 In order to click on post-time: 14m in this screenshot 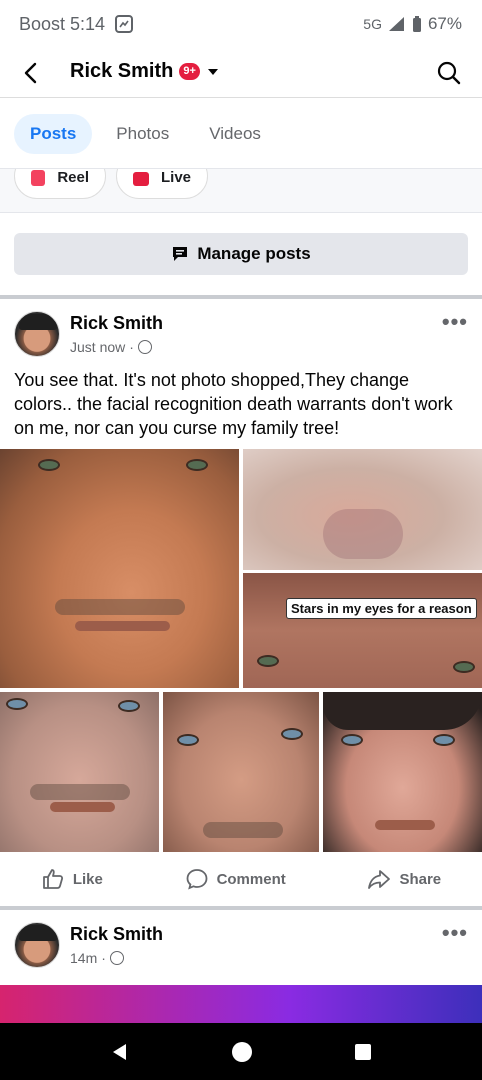, I will do `click(83, 958)`.